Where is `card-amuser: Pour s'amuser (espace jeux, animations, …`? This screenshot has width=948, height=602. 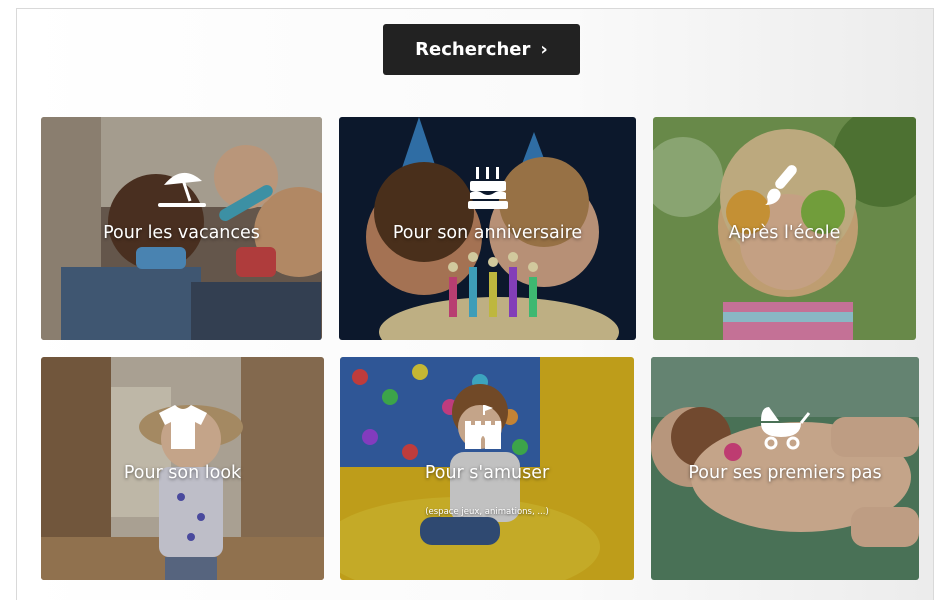
card-amuser: Pour s'amuser (espace jeux, animations, … is located at coordinates (487, 468).